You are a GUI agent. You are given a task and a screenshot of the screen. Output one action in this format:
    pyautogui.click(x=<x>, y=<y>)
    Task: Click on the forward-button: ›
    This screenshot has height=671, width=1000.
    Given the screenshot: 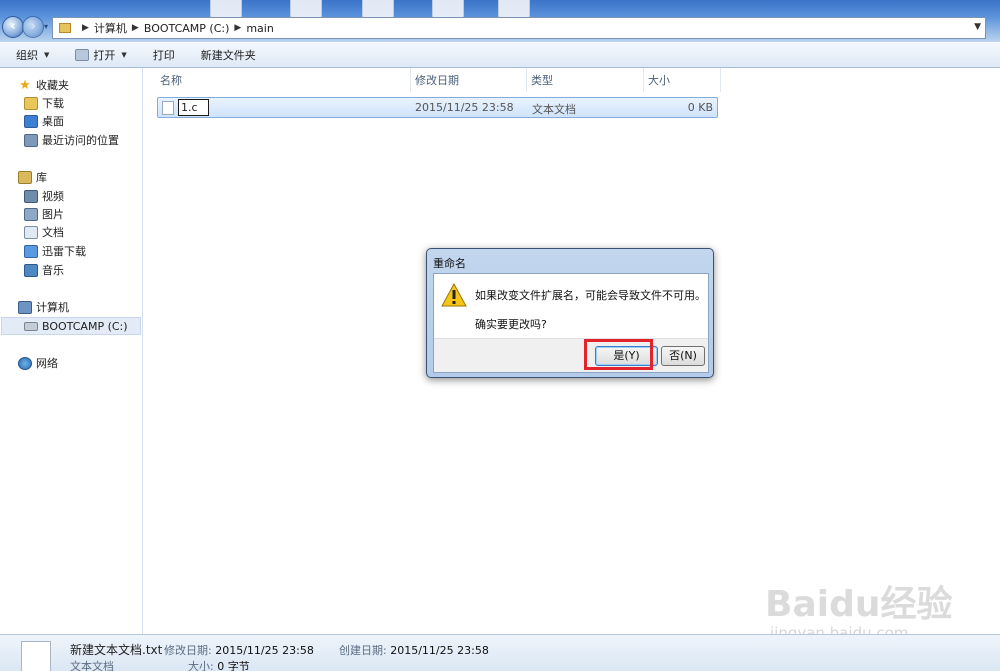 What is the action you would take?
    pyautogui.click(x=33, y=27)
    